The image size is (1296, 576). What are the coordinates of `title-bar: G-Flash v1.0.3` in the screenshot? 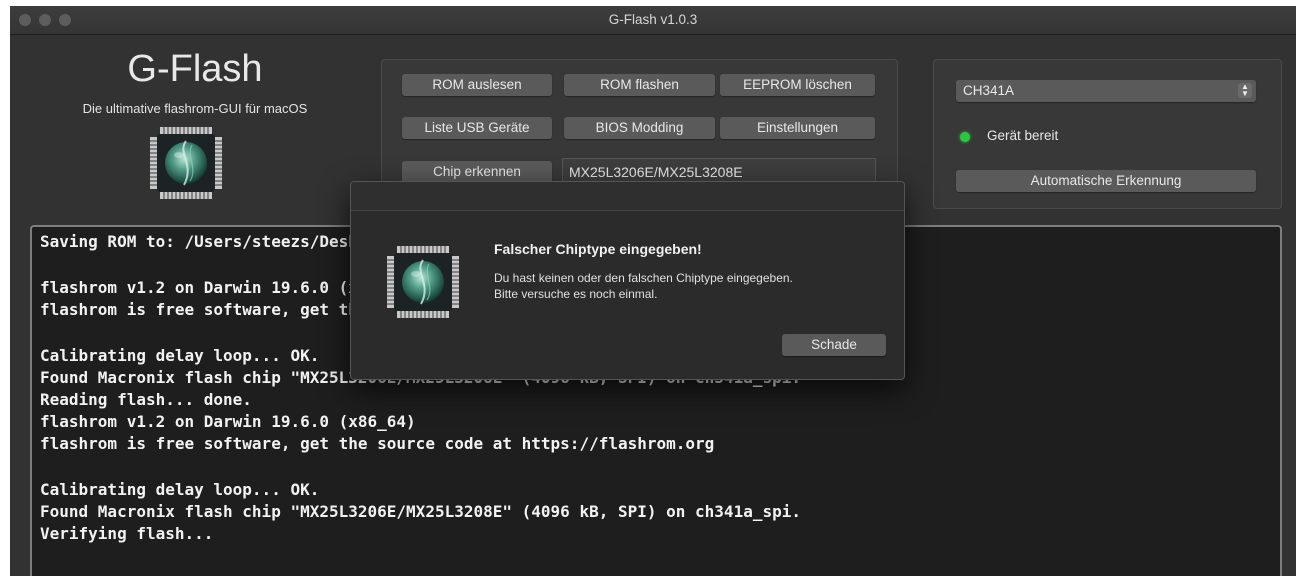 It's located at (653, 20).